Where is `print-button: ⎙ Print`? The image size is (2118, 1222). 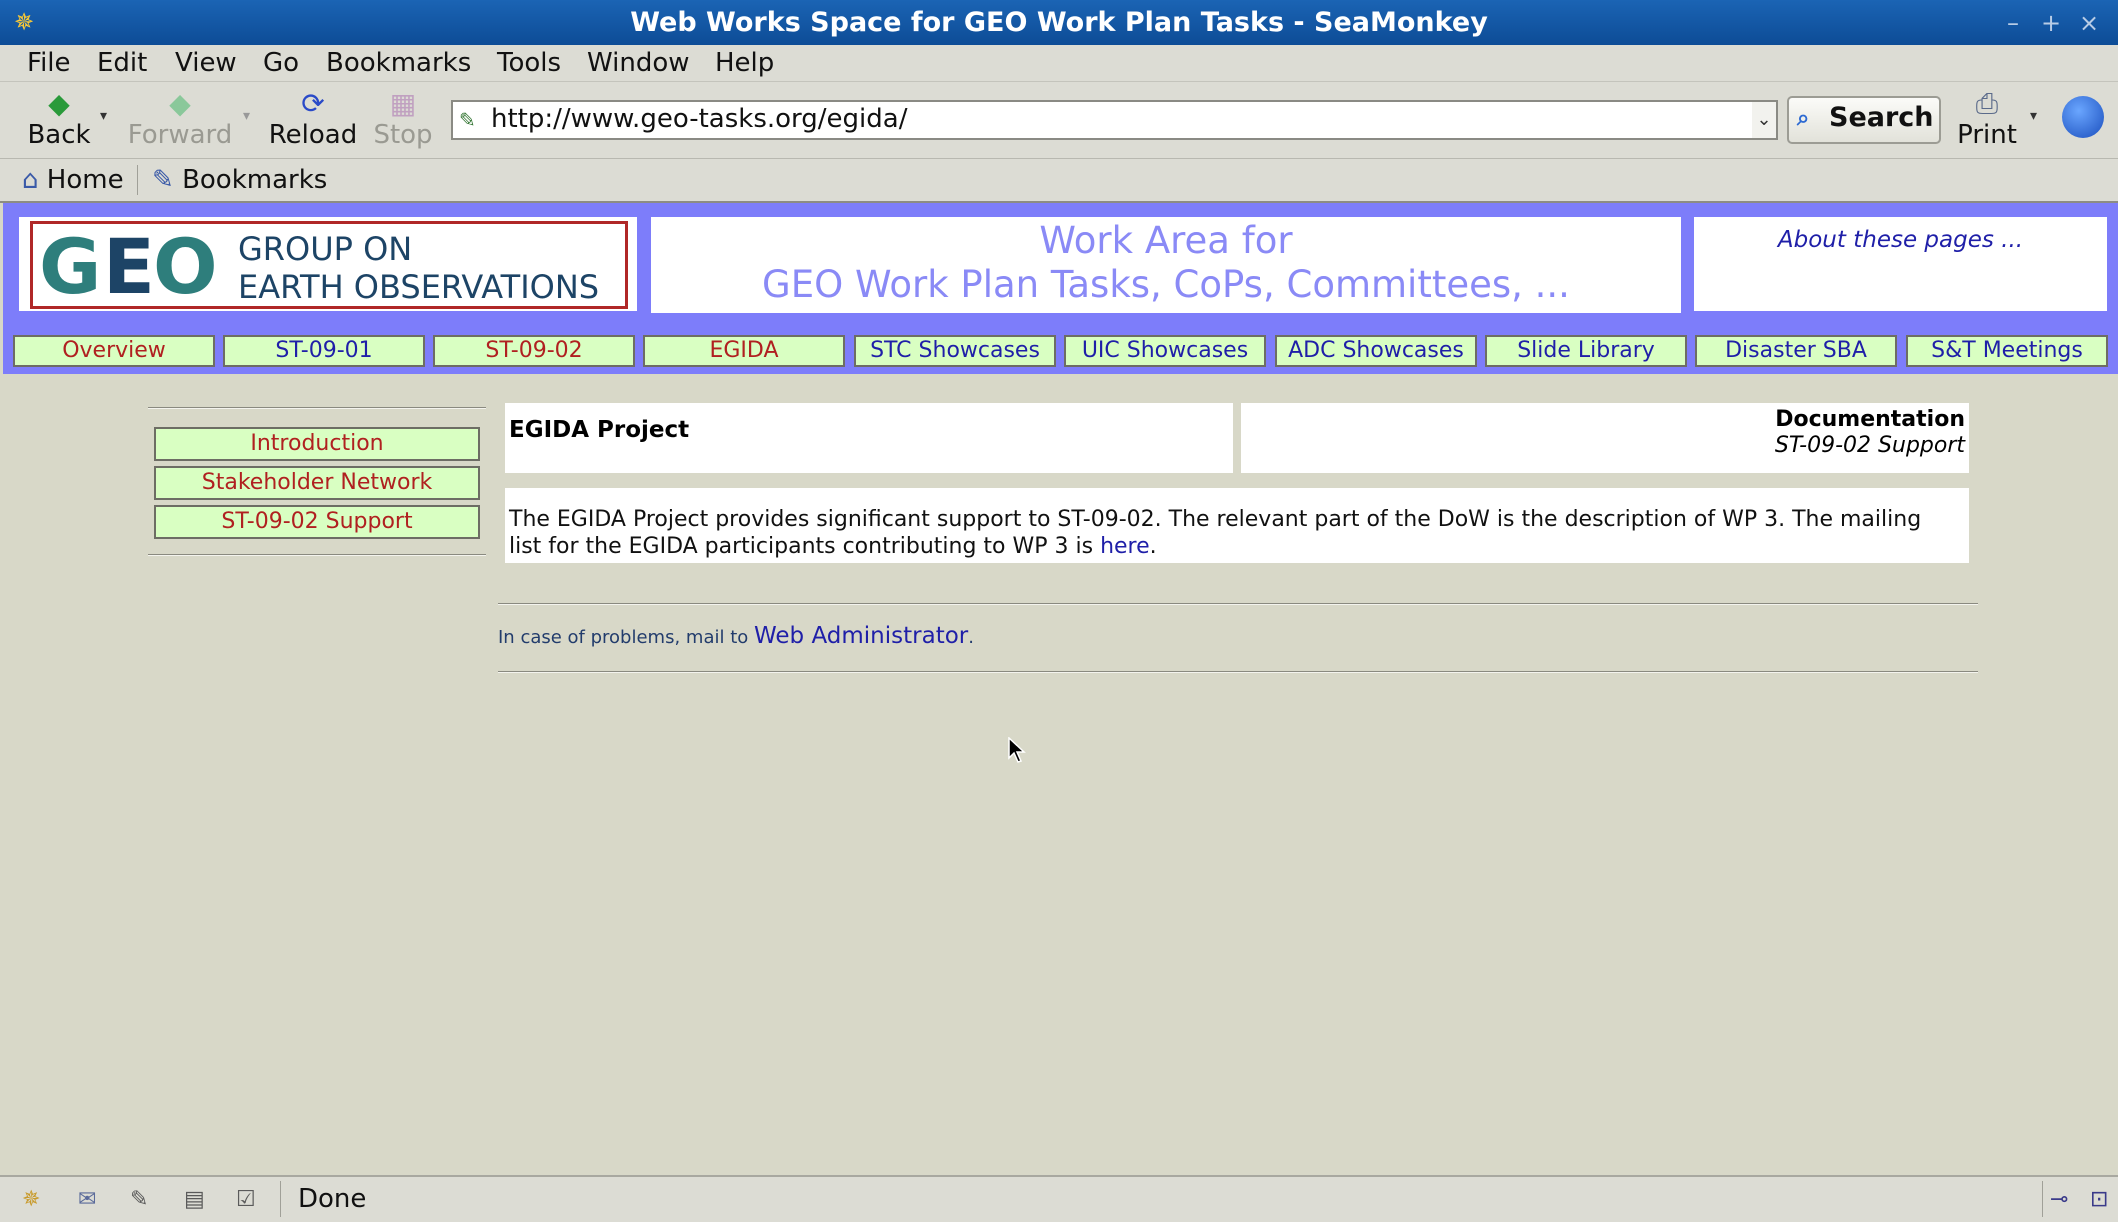
print-button: ⎙ Print is located at coordinates (1987, 121).